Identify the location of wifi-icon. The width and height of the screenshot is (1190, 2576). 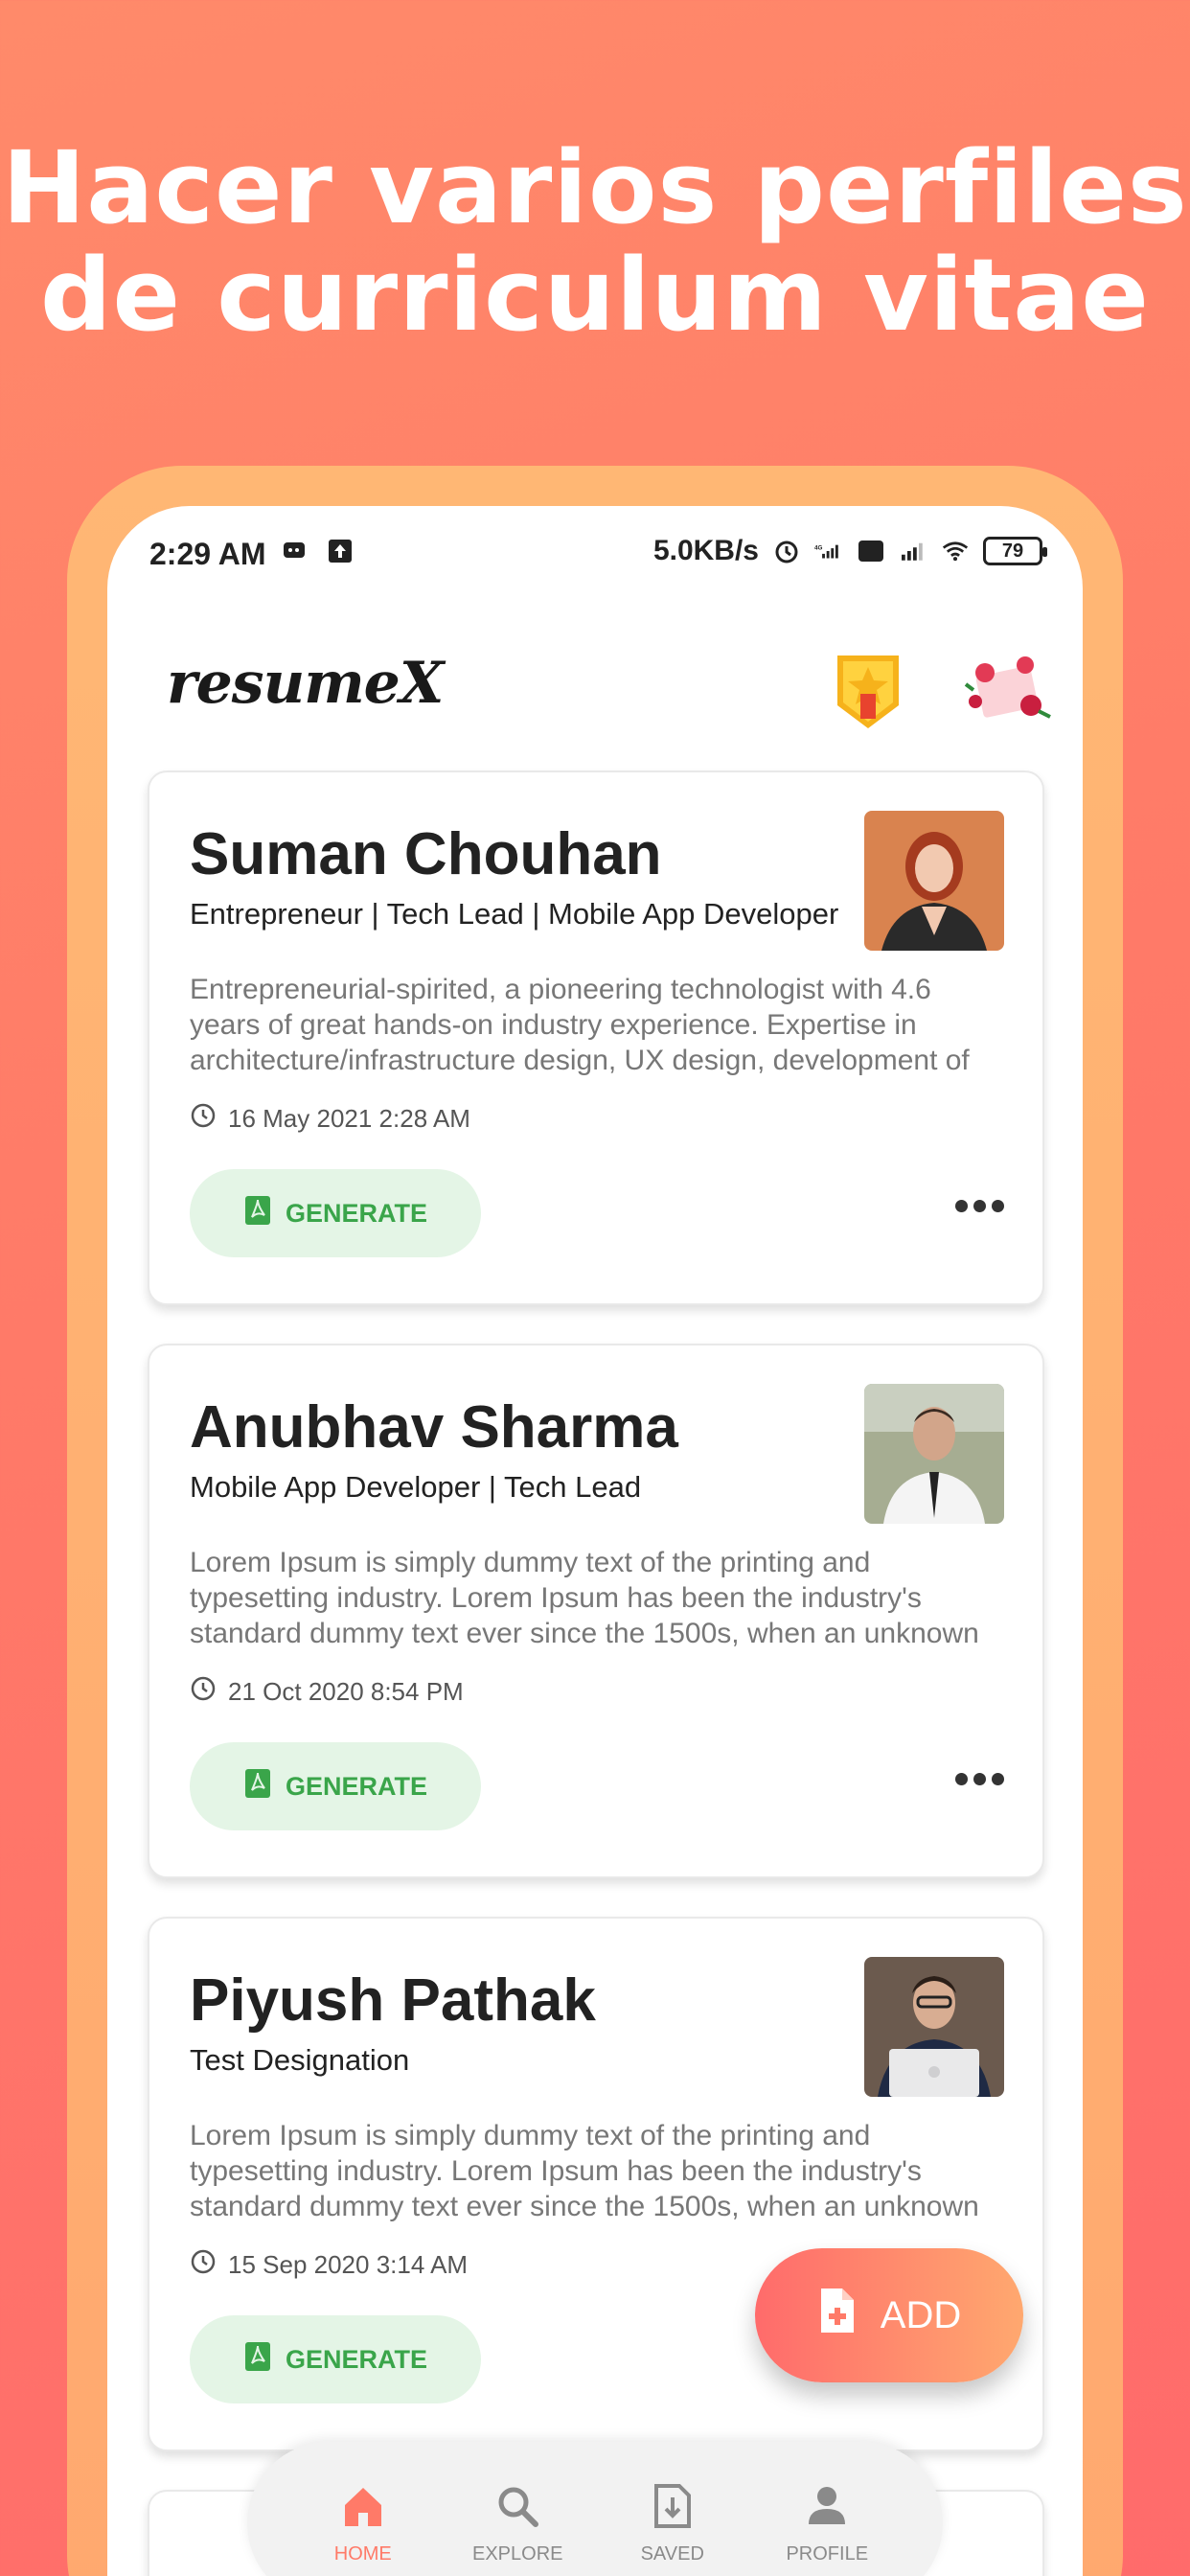
(956, 551).